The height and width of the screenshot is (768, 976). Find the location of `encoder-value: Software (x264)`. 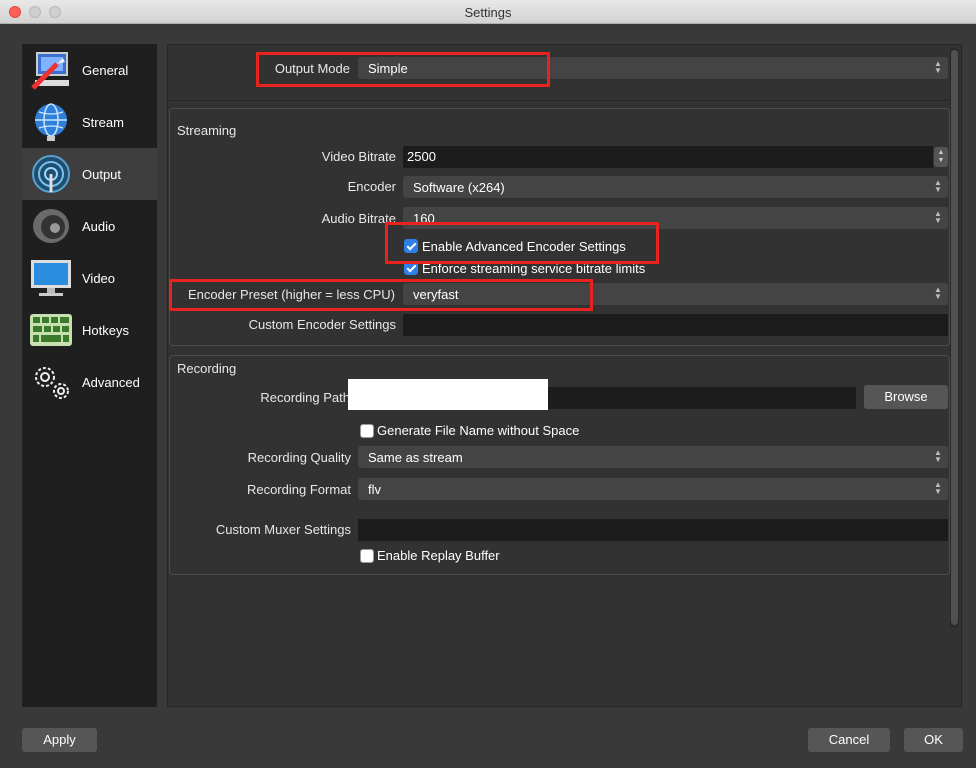

encoder-value: Software (x264) is located at coordinates (459, 187).